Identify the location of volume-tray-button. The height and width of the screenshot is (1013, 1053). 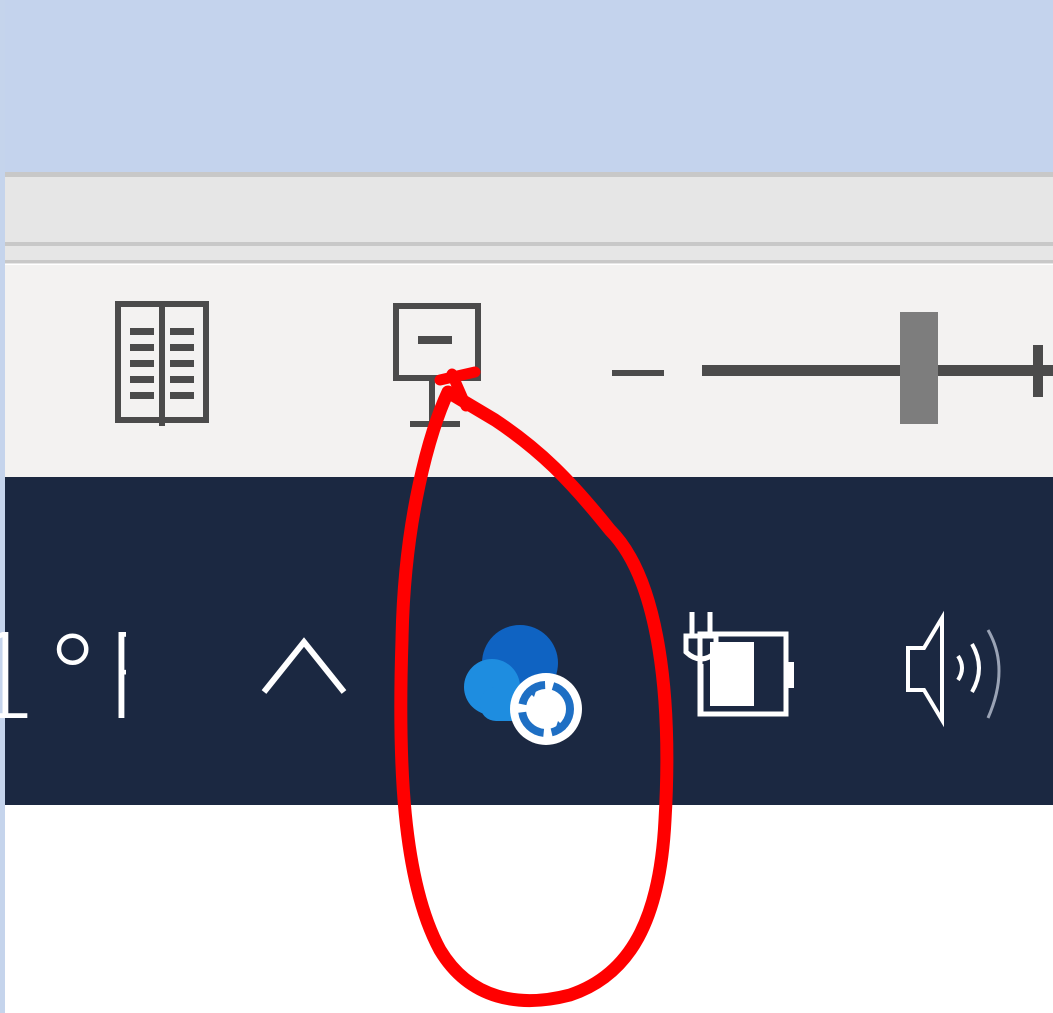
(956, 669).